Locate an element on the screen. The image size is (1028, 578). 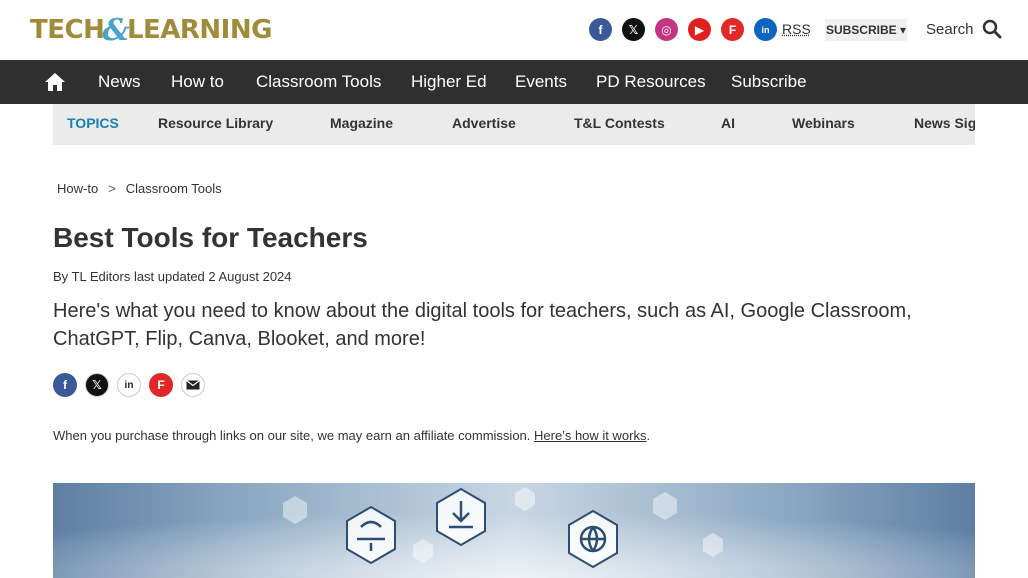
nav-item-how-to: How to is located at coordinates (197, 82).